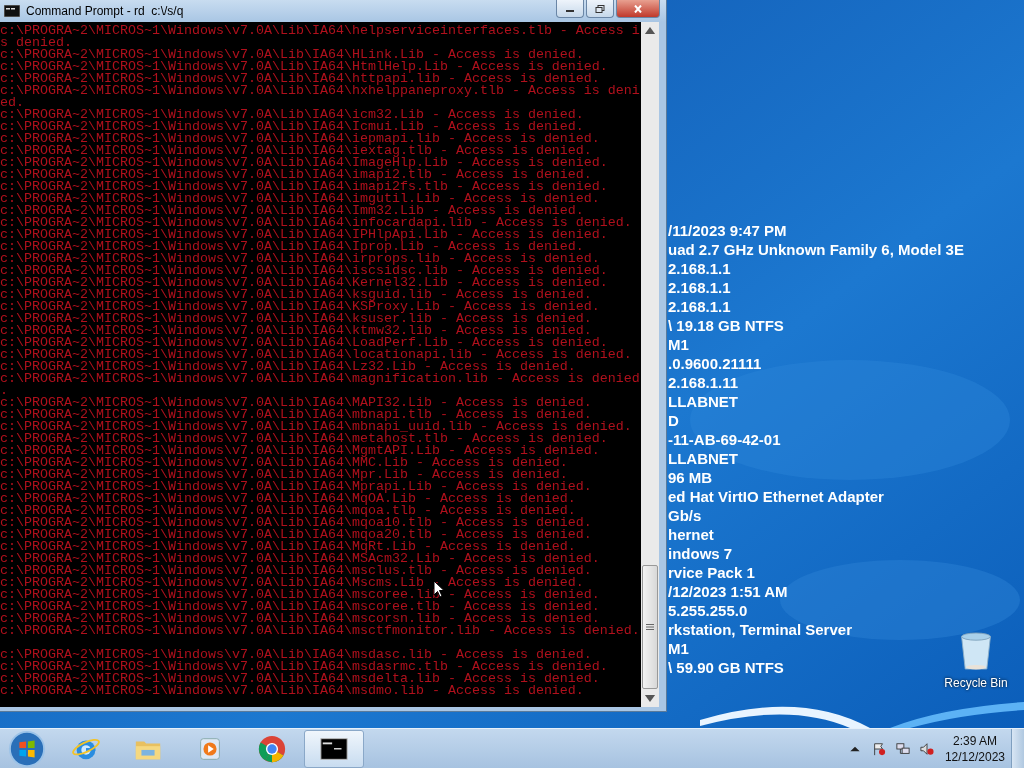  I want to click on console-line: c:\PROGRA~2\MICROS~1\Windows\v7.0A\Lib\IA64\imapi2.tlb - Access is denied., so click(296, 175).